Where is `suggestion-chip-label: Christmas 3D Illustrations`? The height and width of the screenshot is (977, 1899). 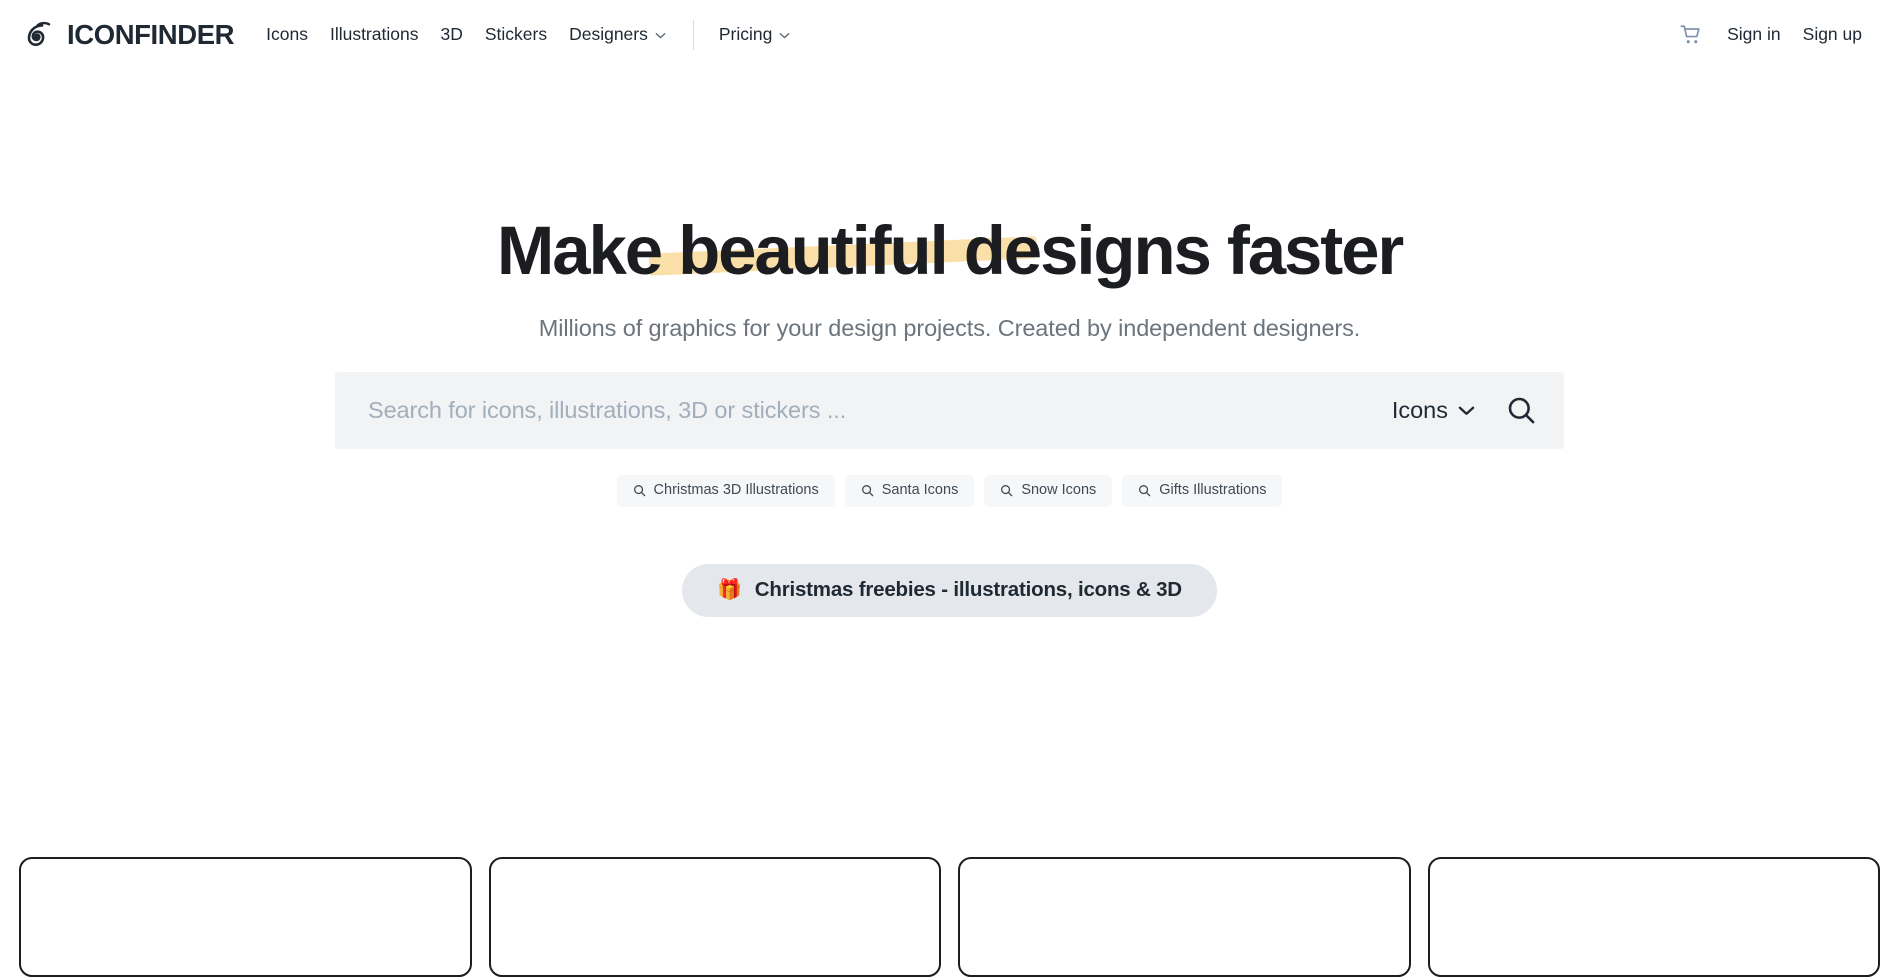 suggestion-chip-label: Christmas 3D Illustrations is located at coordinates (736, 490).